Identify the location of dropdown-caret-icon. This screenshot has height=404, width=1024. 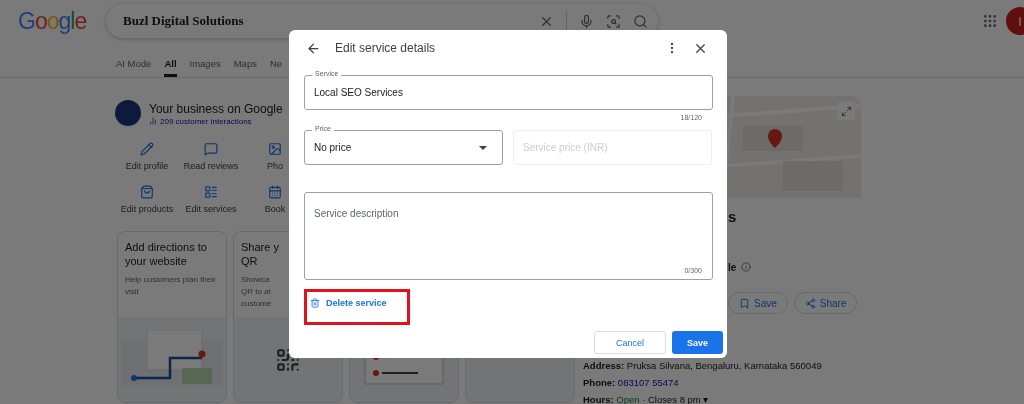
(483, 147).